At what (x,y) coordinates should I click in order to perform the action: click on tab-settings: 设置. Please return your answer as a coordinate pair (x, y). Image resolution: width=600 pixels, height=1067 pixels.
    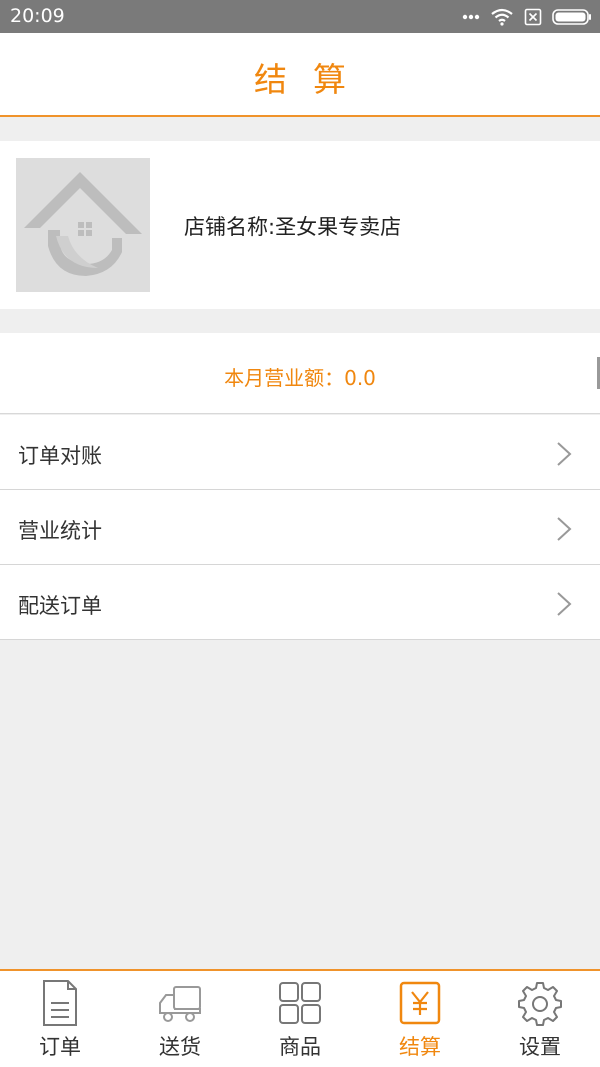
    Looking at the image, I should click on (540, 1019).